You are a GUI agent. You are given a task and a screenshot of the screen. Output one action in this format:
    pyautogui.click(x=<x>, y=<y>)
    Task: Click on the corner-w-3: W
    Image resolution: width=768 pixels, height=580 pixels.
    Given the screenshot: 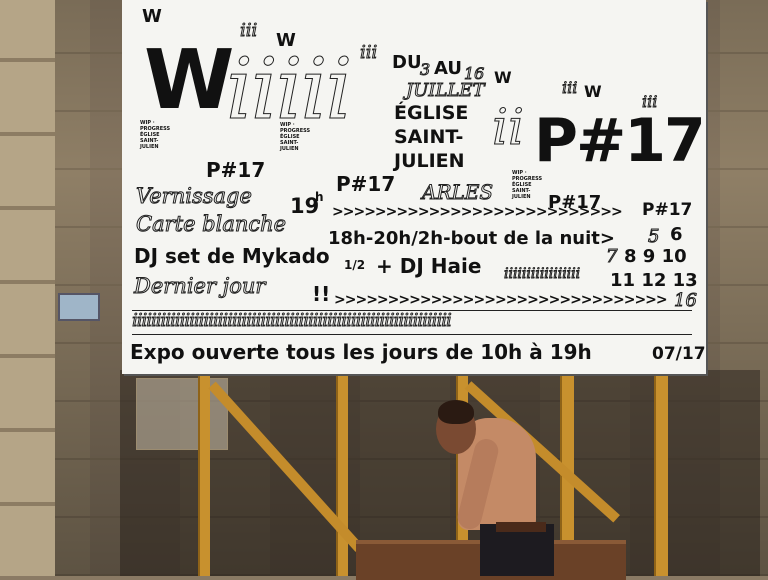 What is the action you would take?
    pyautogui.click(x=503, y=77)
    